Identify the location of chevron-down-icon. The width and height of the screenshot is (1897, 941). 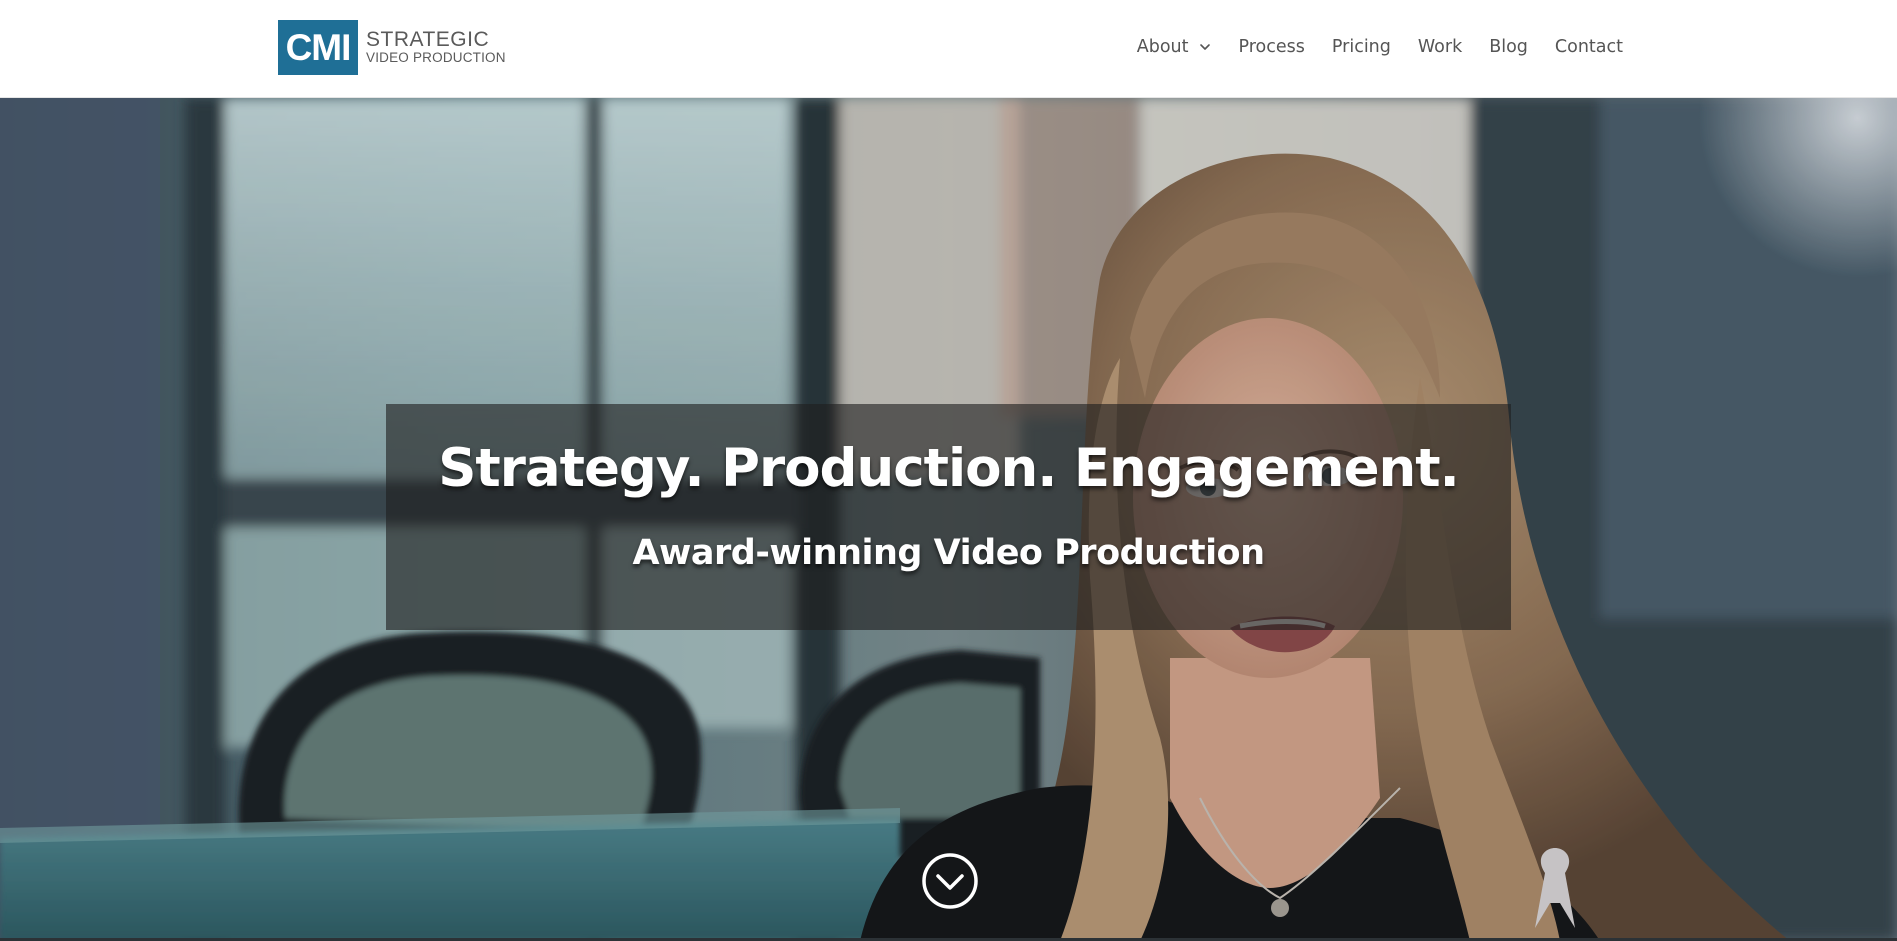
(1204, 47).